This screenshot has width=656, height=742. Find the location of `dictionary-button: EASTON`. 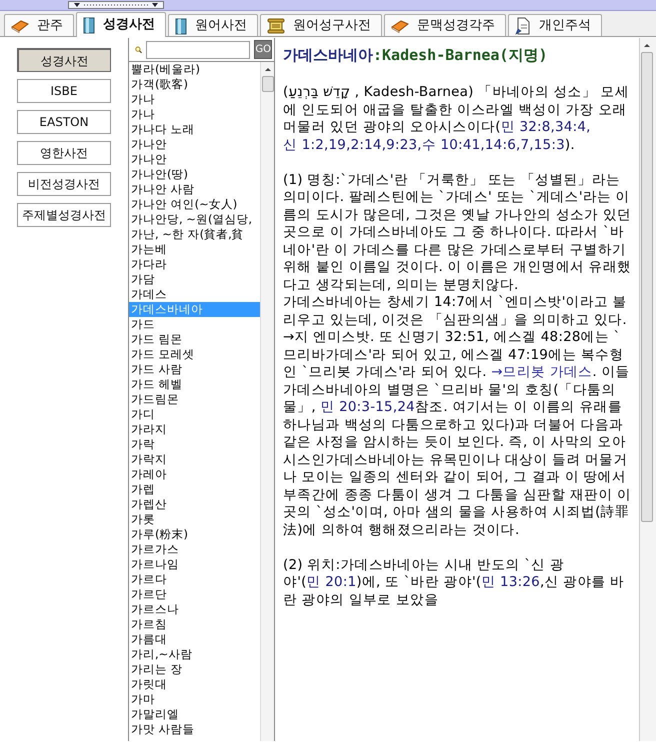

dictionary-button: EASTON is located at coordinates (64, 122).